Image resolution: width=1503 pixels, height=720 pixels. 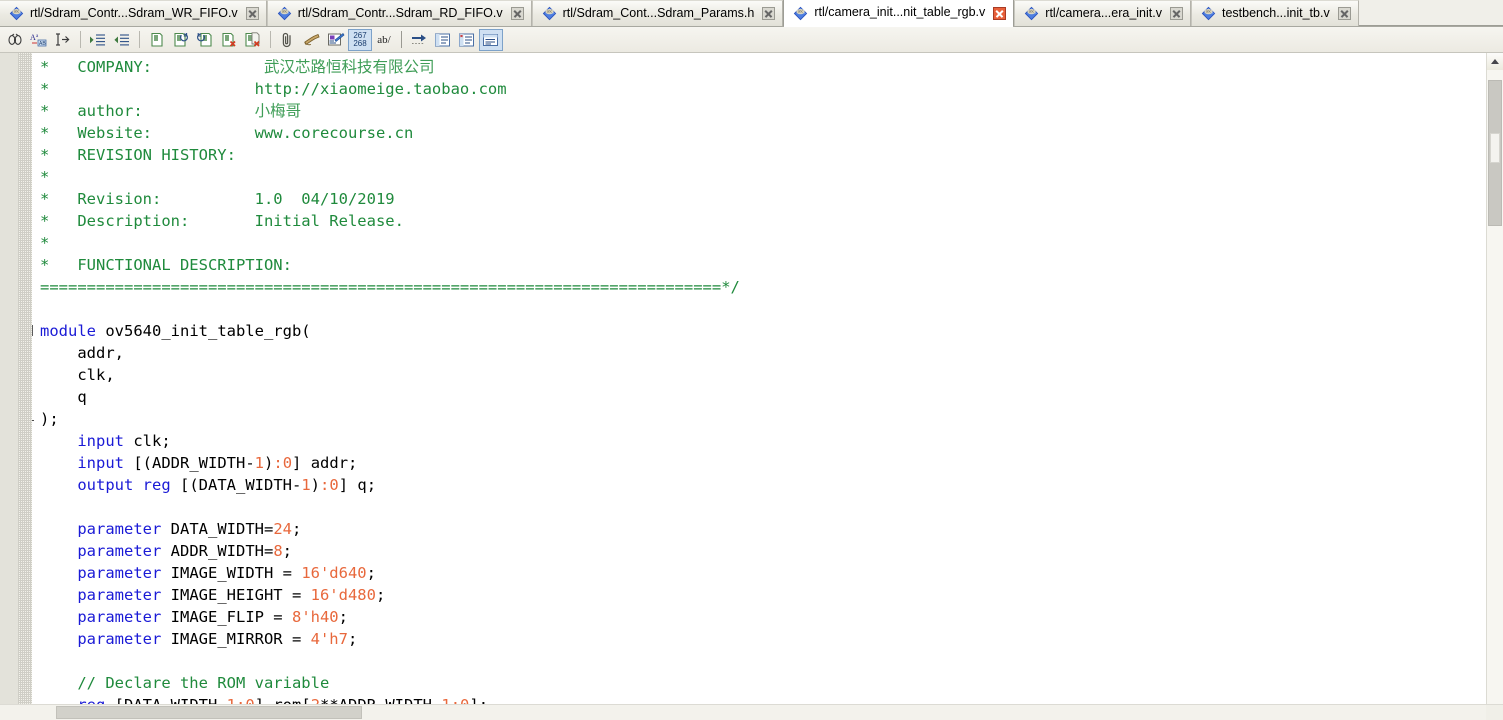 I want to click on scroll-document-icon, so click(x=312, y=40).